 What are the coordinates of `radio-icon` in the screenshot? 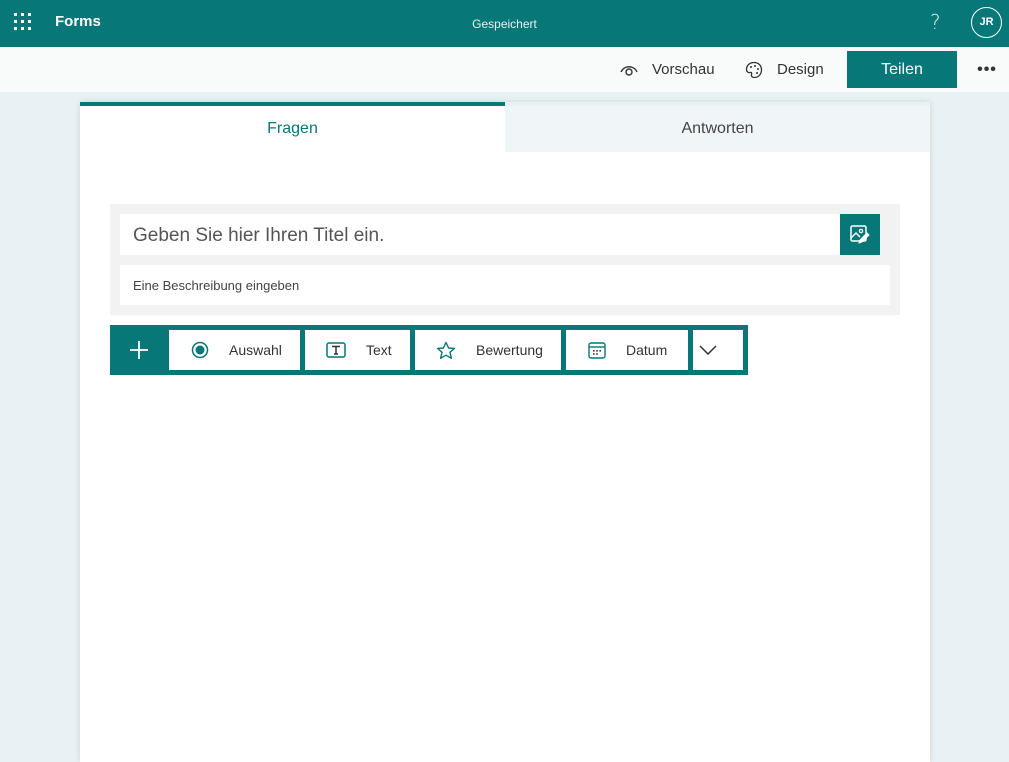 It's located at (200, 350).